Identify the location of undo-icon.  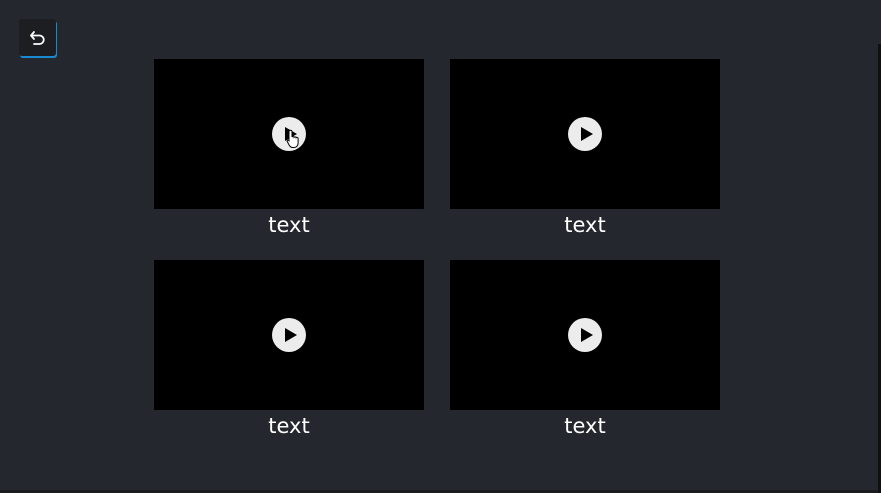
(37, 37).